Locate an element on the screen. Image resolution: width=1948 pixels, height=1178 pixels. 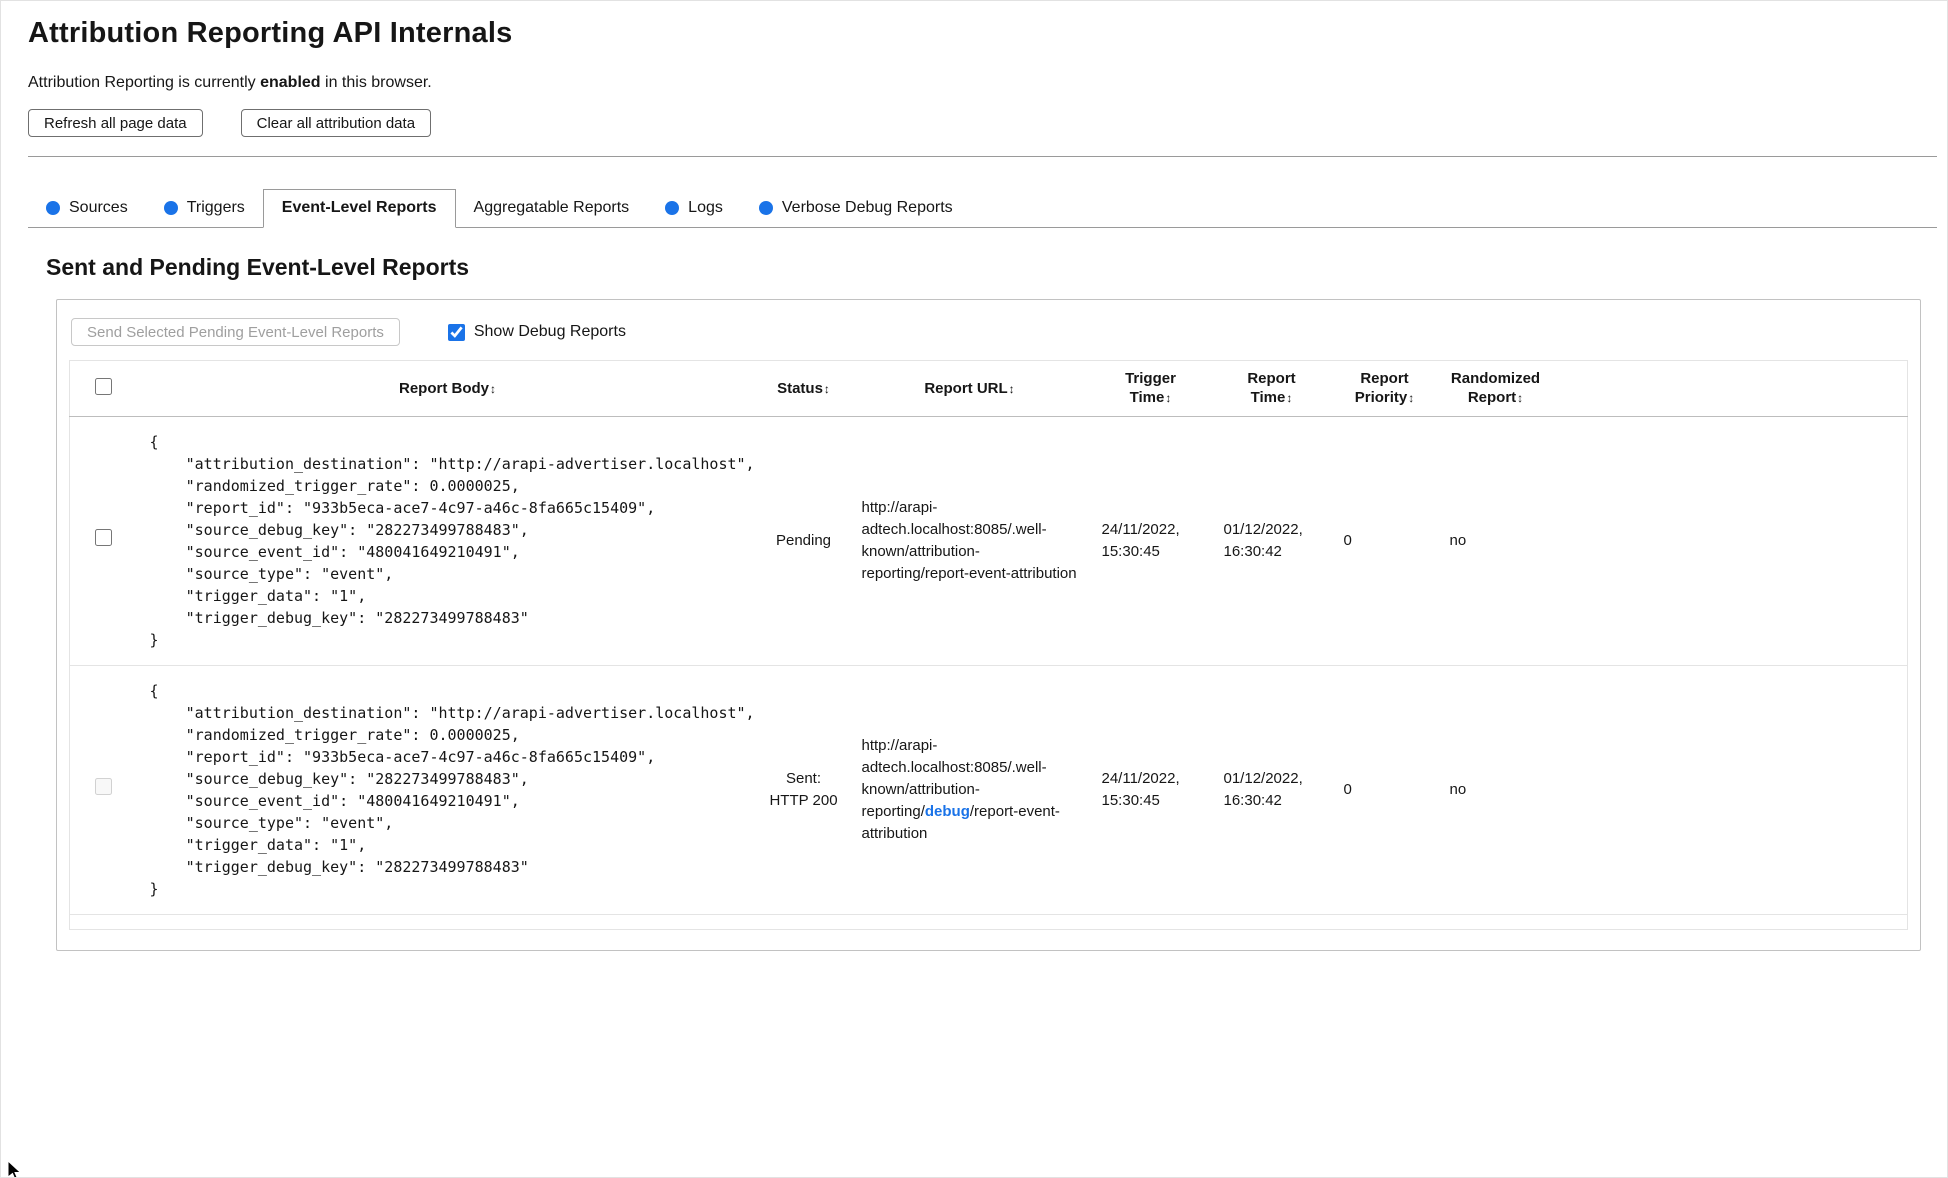
sources-dot-icon is located at coordinates (53, 208).